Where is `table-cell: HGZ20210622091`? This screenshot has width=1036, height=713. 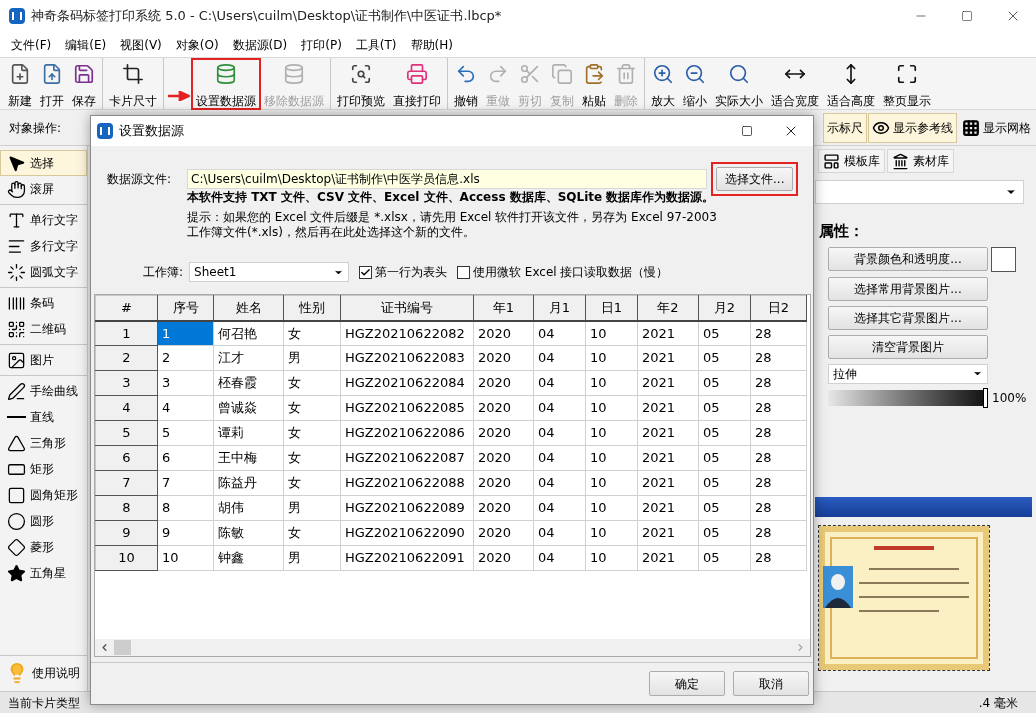 table-cell: HGZ20210622091 is located at coordinates (407, 558).